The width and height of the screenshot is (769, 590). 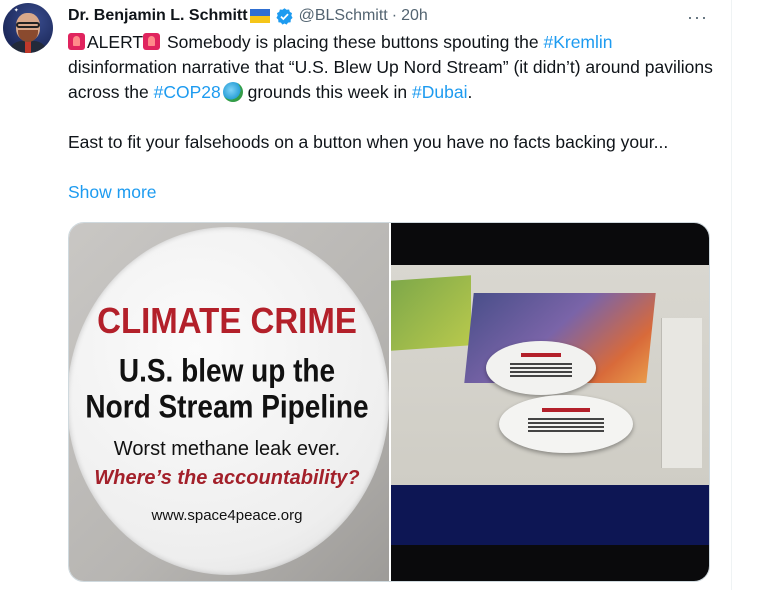 I want to click on text-segment: grounds this week in, so click(x=327, y=92).